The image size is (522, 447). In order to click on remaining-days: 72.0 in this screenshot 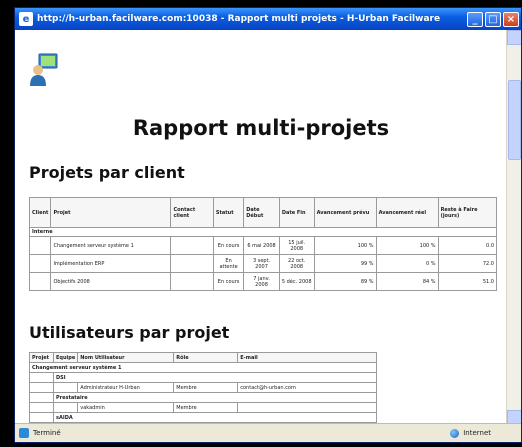, I will do `click(467, 263)`.